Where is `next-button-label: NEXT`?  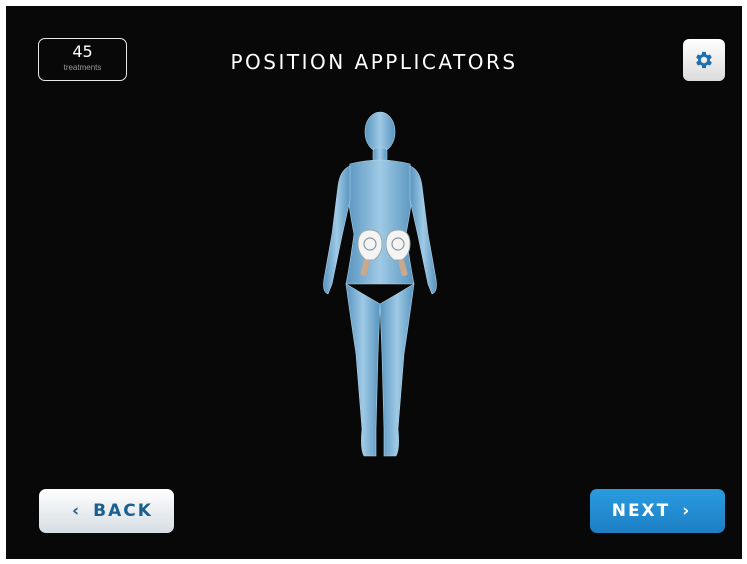 next-button-label: NEXT is located at coordinates (641, 511).